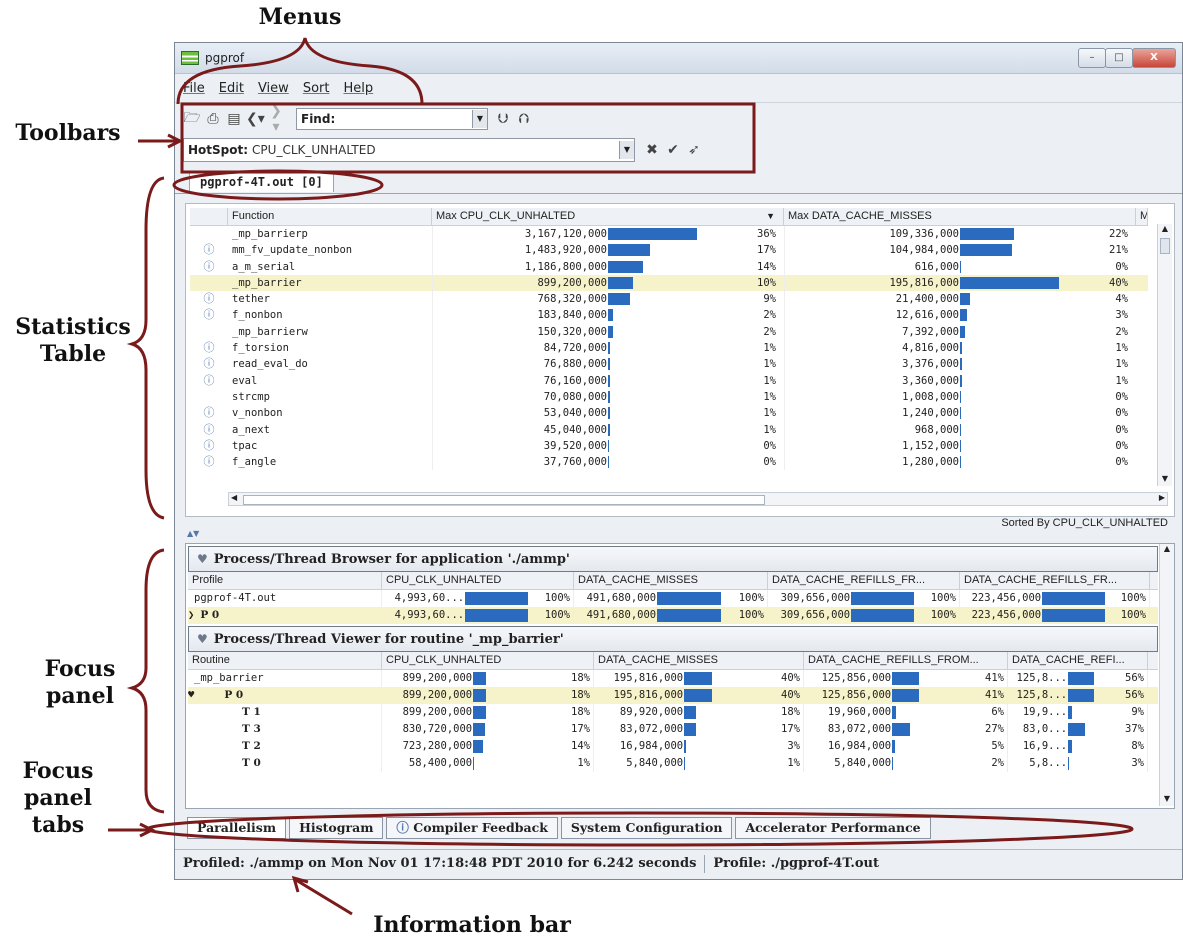 This screenshot has height=940, width=1183. I want to click on table-row: ⓘ v_nonbon 53,040,000 1% 1,240,000 0%, so click(669, 413).